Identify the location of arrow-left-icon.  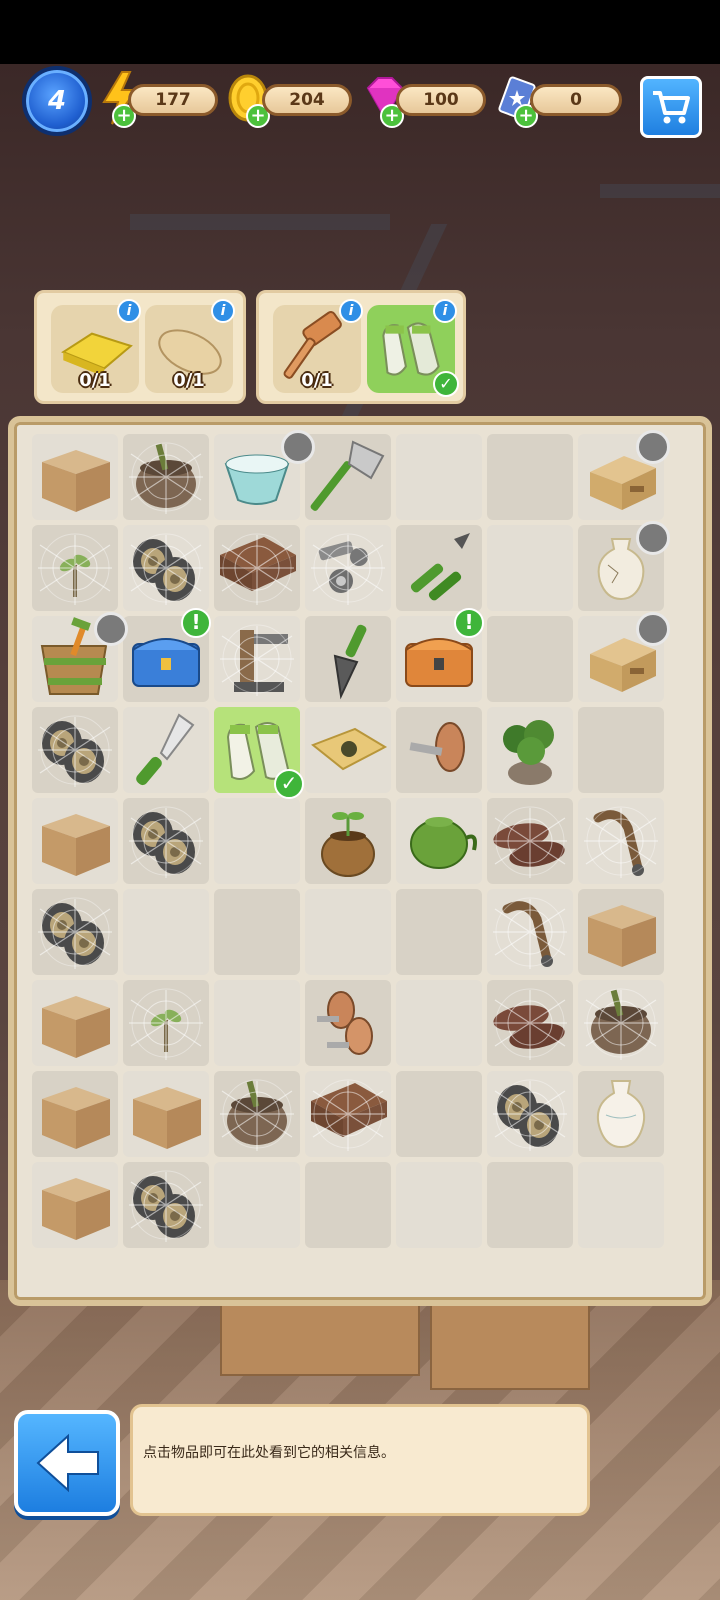
(67, 1463).